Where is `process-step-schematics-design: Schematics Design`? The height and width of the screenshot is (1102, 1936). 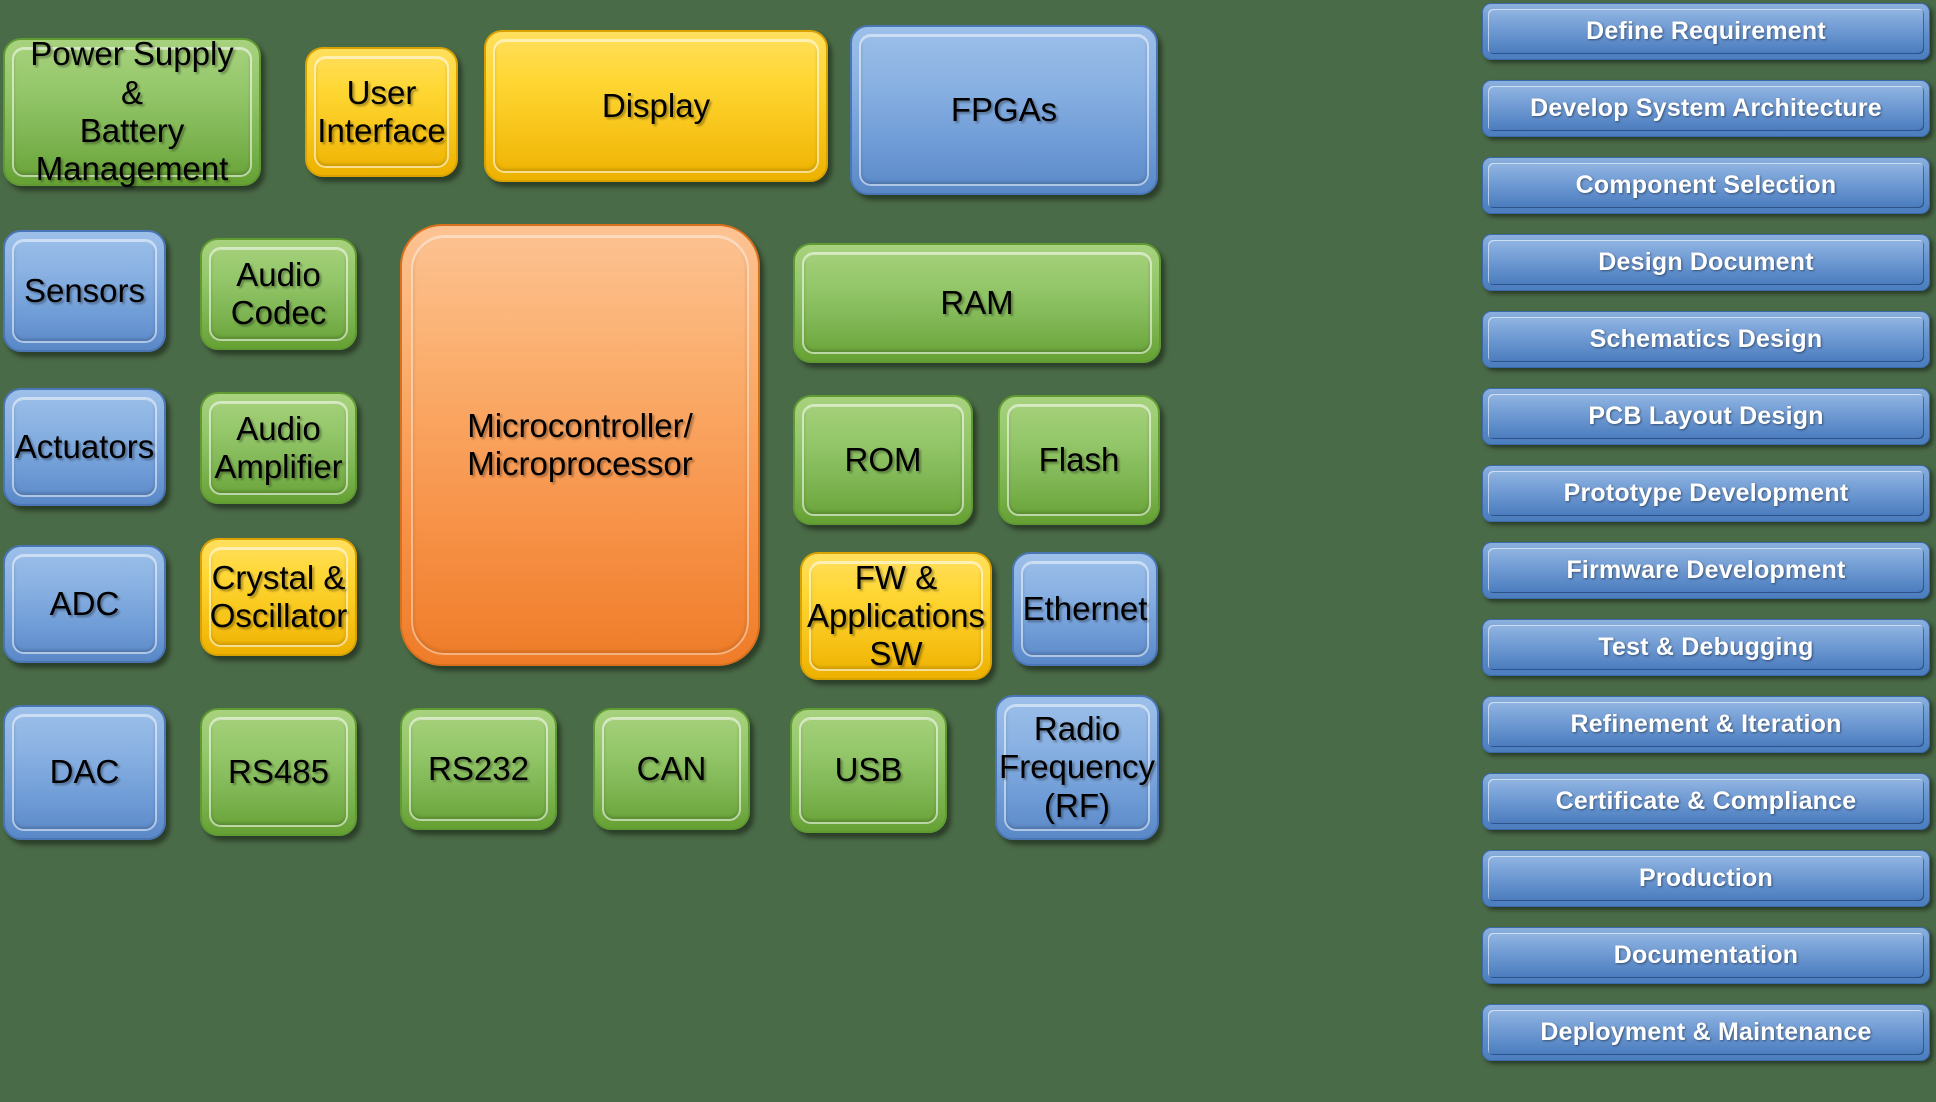
process-step-schematics-design: Schematics Design is located at coordinates (1706, 339).